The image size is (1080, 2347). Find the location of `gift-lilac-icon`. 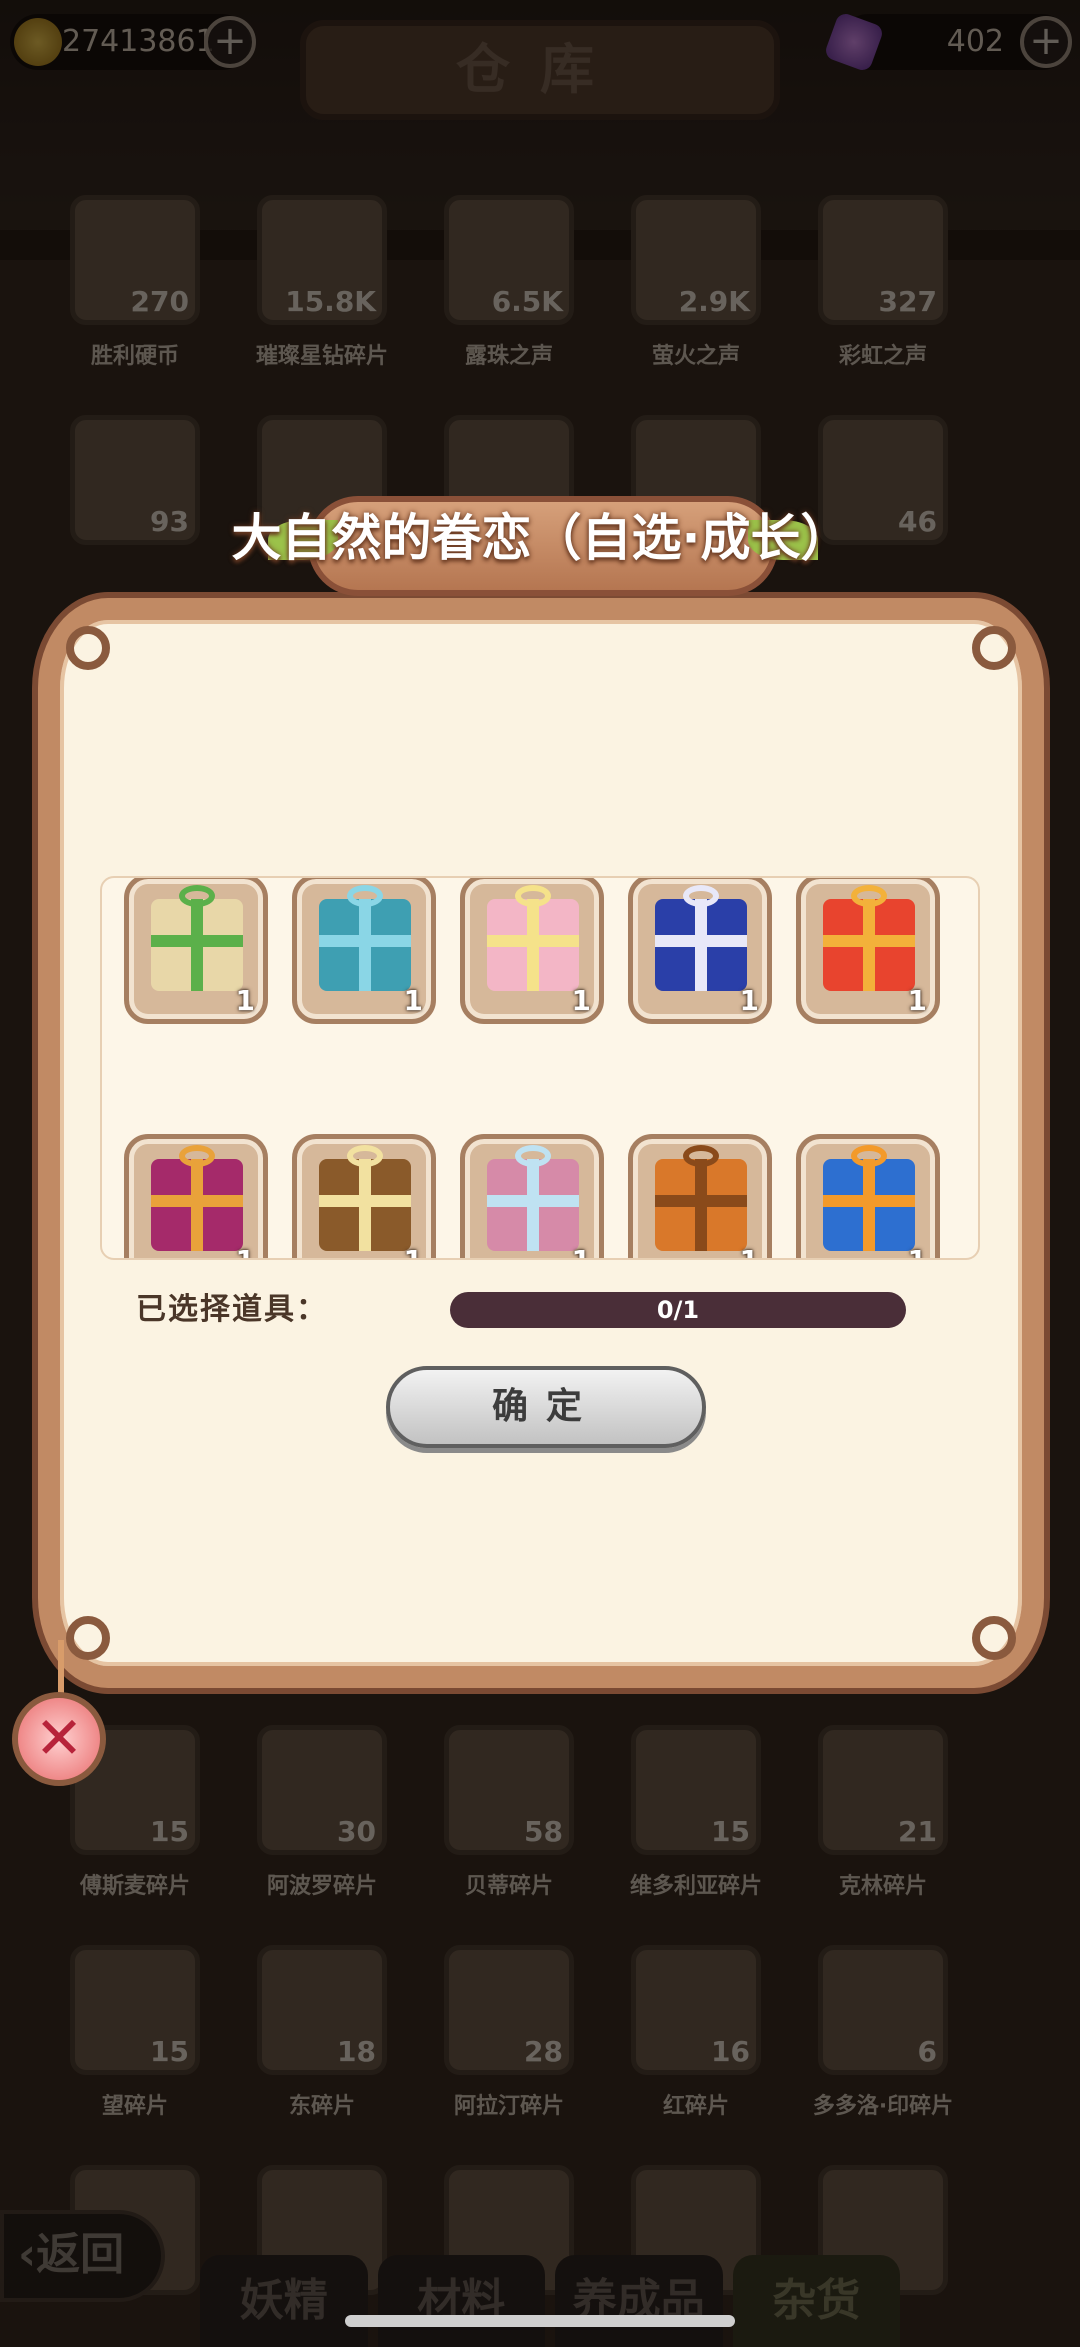

gift-lilac-icon is located at coordinates (533, 1198).